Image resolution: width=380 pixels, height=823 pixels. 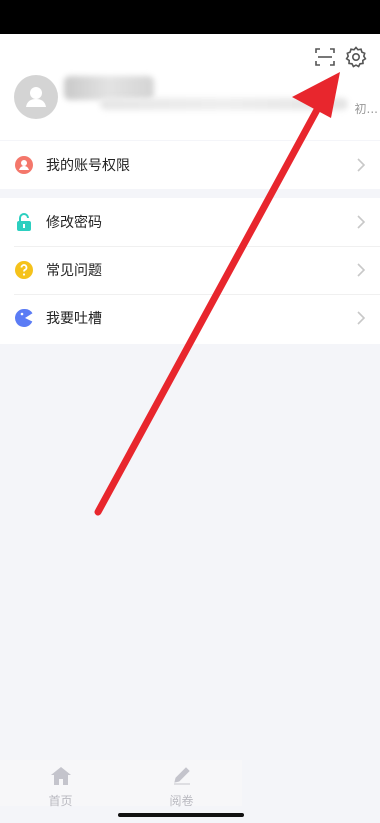 I want to click on status-bar, so click(x=190, y=17).